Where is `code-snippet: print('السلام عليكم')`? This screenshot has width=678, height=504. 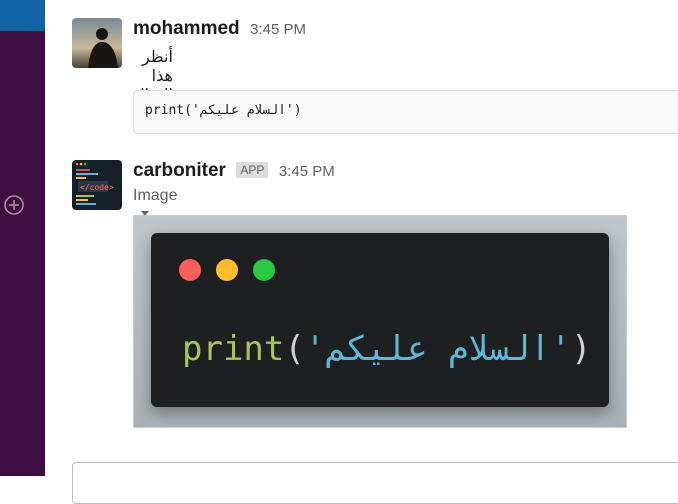 code-snippet: print('السلام عليكم') is located at coordinates (405, 112).